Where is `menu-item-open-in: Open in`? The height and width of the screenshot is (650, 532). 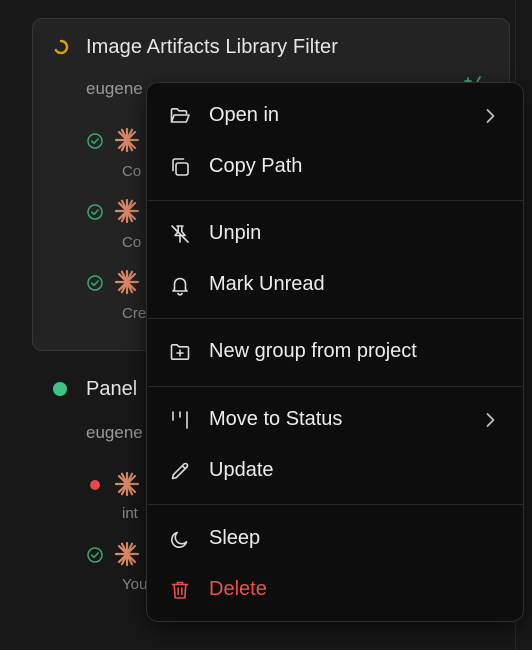 menu-item-open-in: Open in is located at coordinates (335, 116).